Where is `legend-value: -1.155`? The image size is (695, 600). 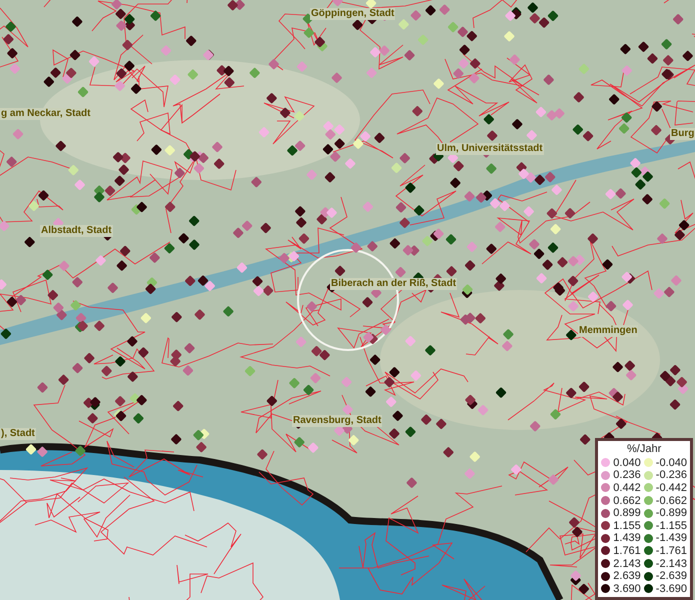
legend-value: -1.155 is located at coordinates (671, 526).